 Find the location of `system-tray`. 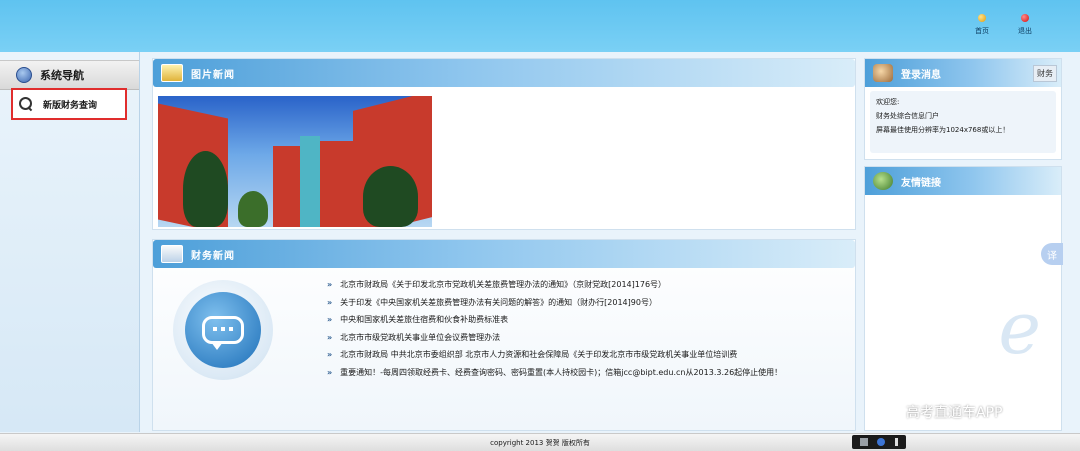

system-tray is located at coordinates (879, 442).